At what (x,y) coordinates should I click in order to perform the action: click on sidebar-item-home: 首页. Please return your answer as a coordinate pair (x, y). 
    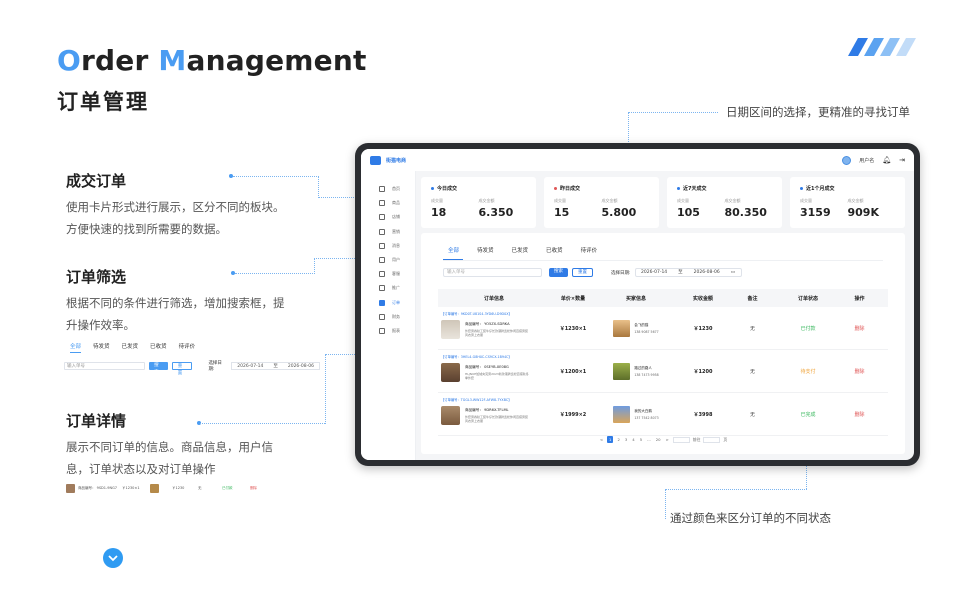
    Looking at the image, I should click on (388, 189).